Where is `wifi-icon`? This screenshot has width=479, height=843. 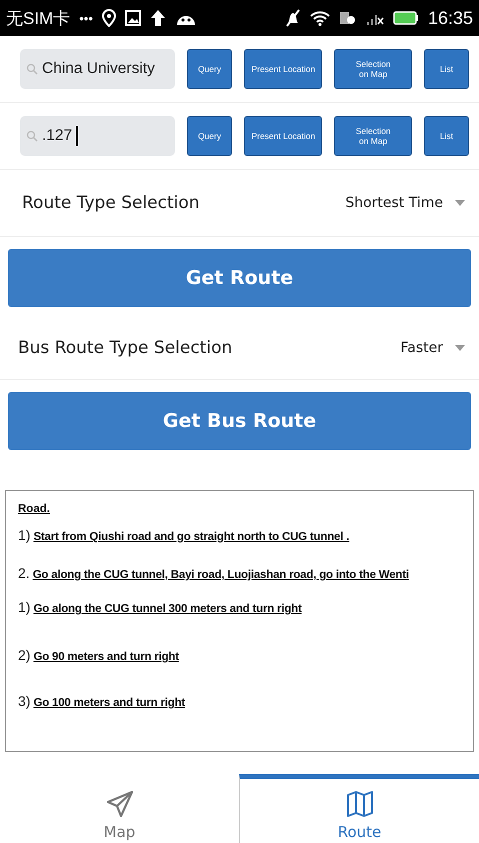
wifi-icon is located at coordinates (320, 18).